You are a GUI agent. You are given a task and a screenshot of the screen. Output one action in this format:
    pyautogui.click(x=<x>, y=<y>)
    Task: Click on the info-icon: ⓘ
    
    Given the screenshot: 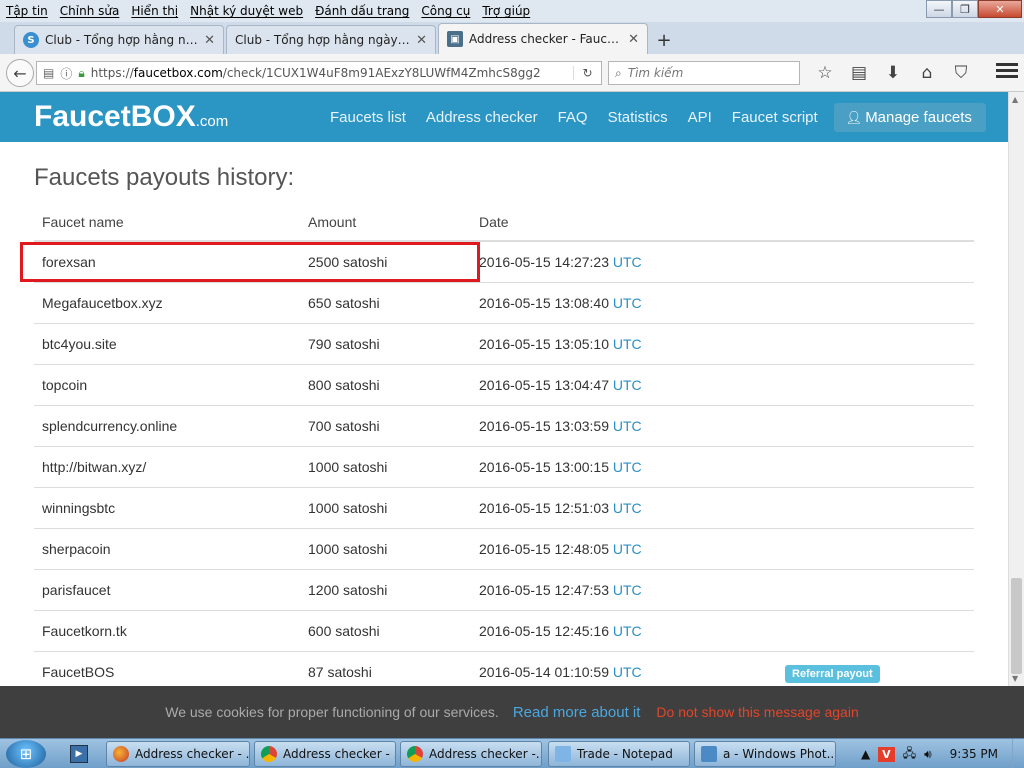 What is the action you would take?
    pyautogui.click(x=66, y=73)
    